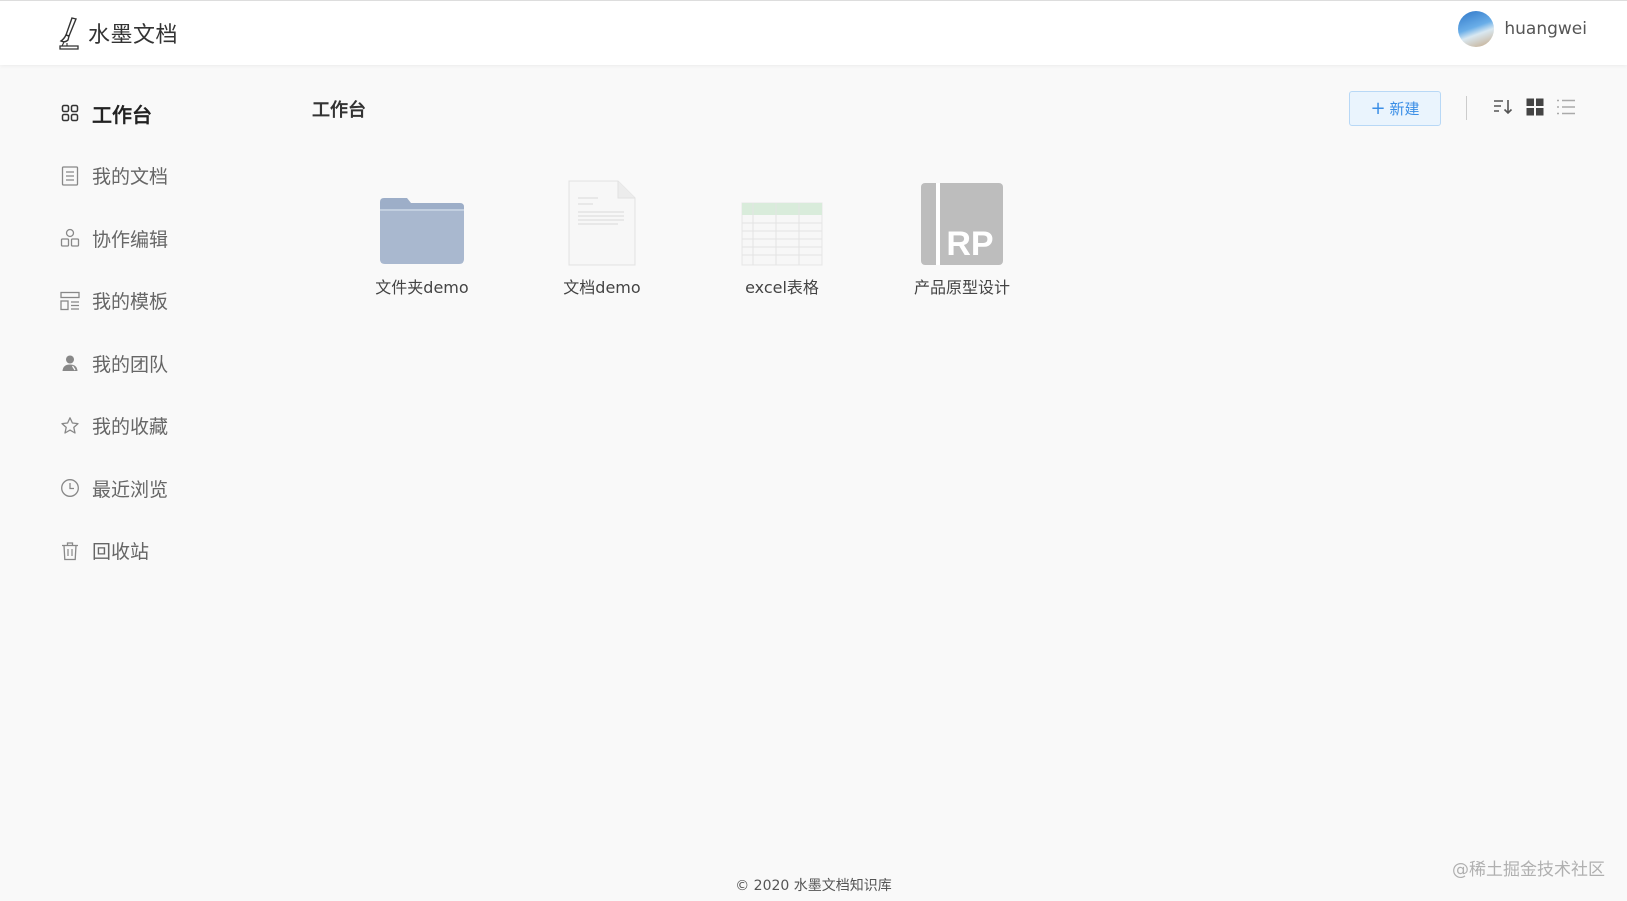  What do you see at coordinates (1566, 107) in the screenshot?
I see `list-view-icon` at bounding box center [1566, 107].